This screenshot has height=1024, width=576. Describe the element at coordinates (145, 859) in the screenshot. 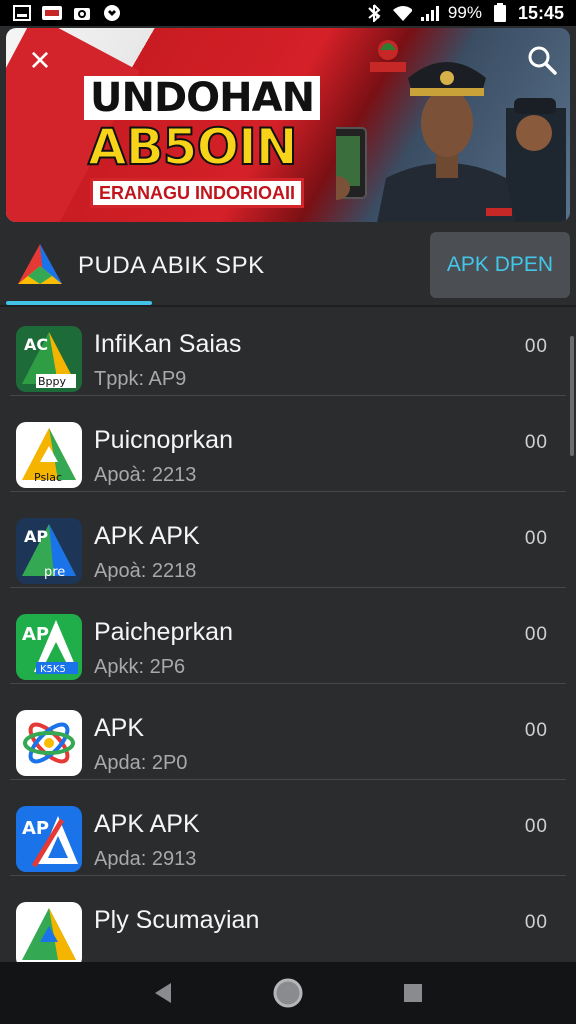

I see `app-meta: Apda: 2913` at that location.